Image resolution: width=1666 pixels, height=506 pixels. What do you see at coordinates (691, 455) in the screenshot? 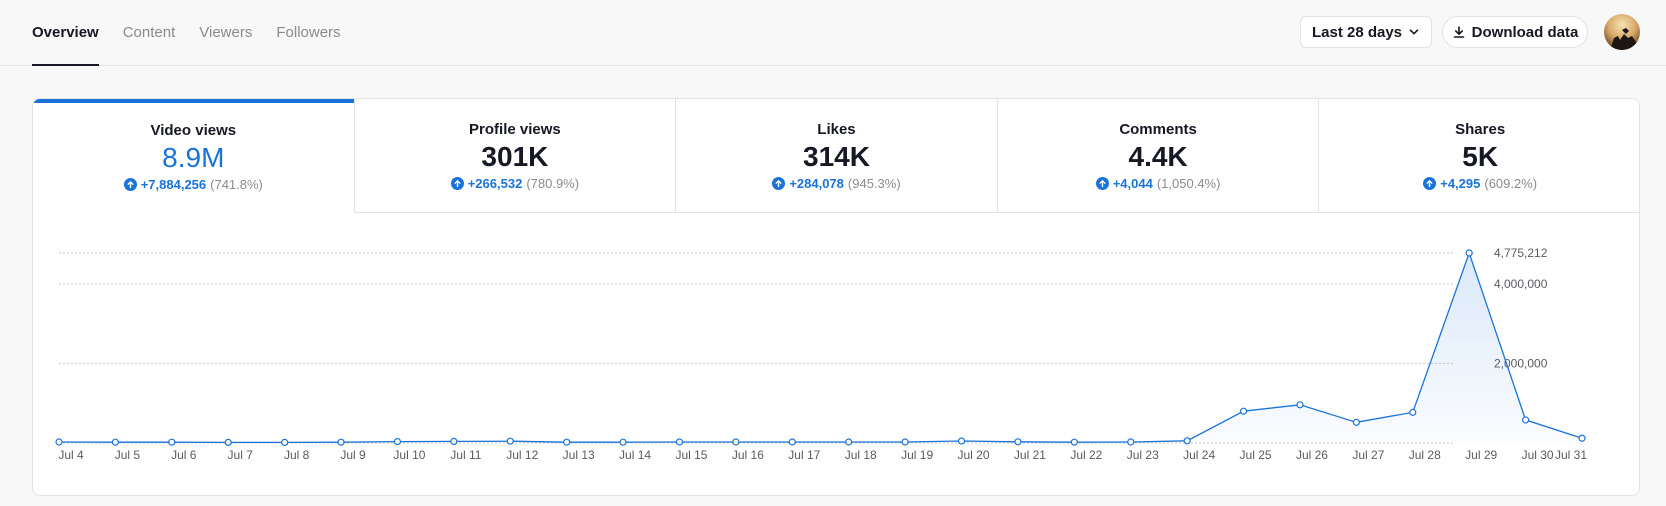
I see `x-tick-label: Jul 15` at bounding box center [691, 455].